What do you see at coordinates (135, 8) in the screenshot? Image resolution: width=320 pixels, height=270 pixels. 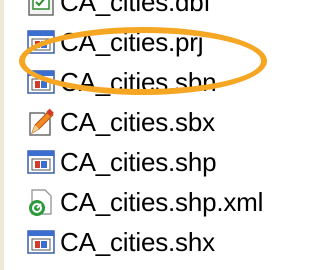 I see `file-name-label: CA_cities.dbf` at bounding box center [135, 8].